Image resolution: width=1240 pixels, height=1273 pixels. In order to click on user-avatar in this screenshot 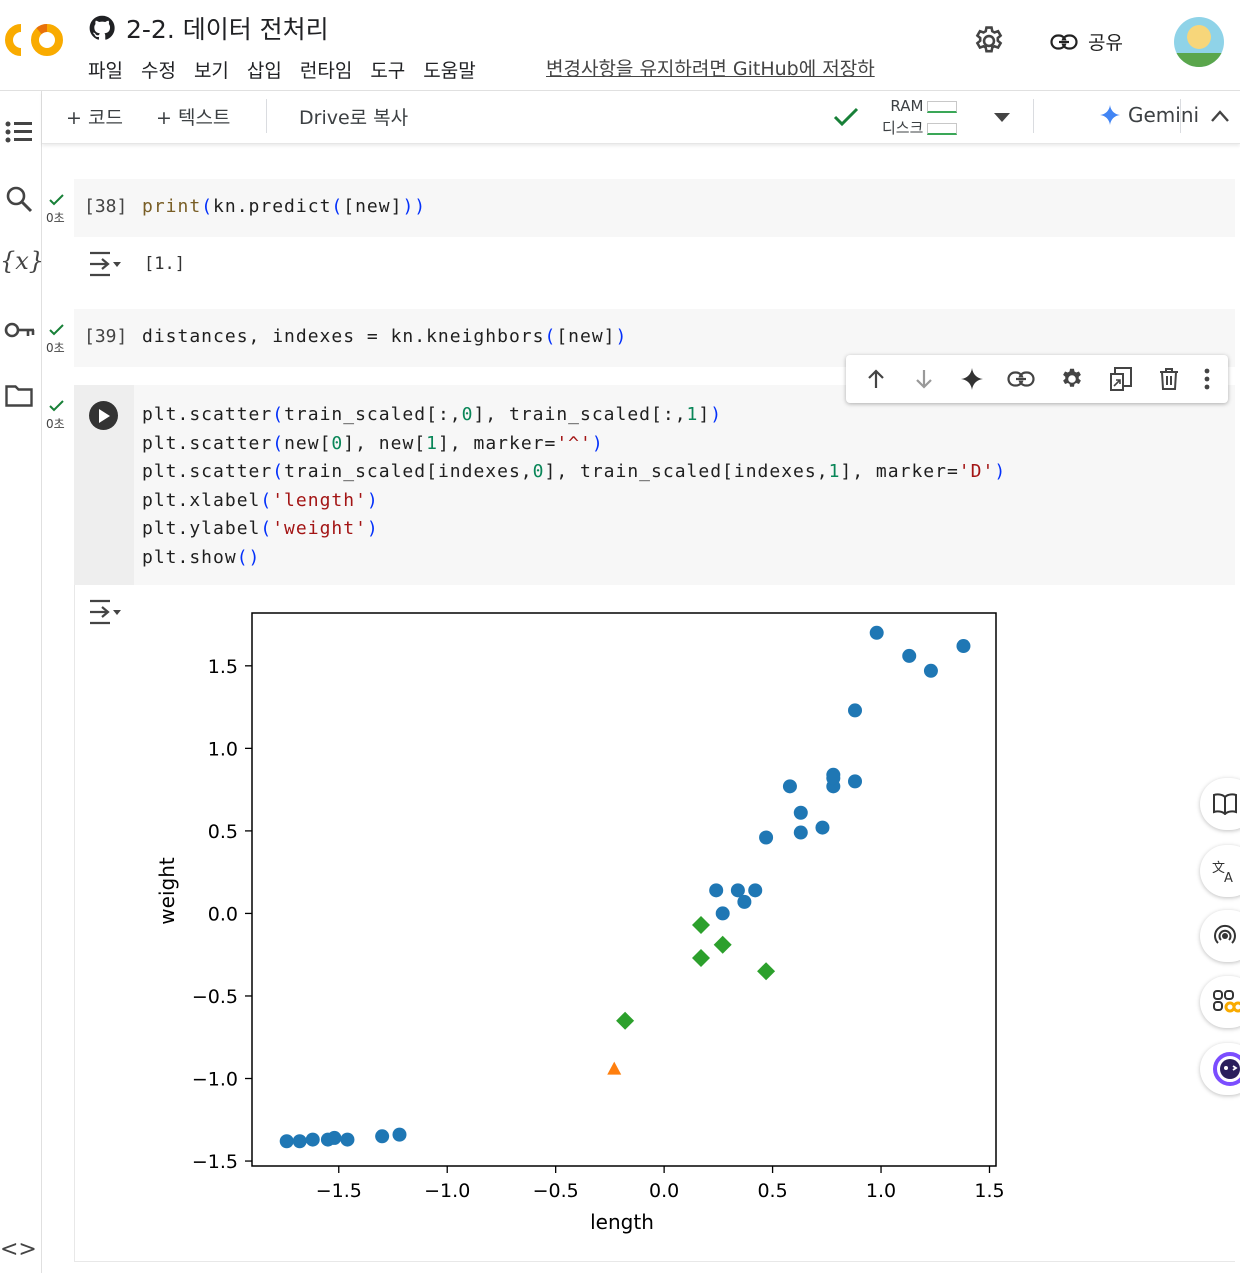, I will do `click(1199, 42)`.